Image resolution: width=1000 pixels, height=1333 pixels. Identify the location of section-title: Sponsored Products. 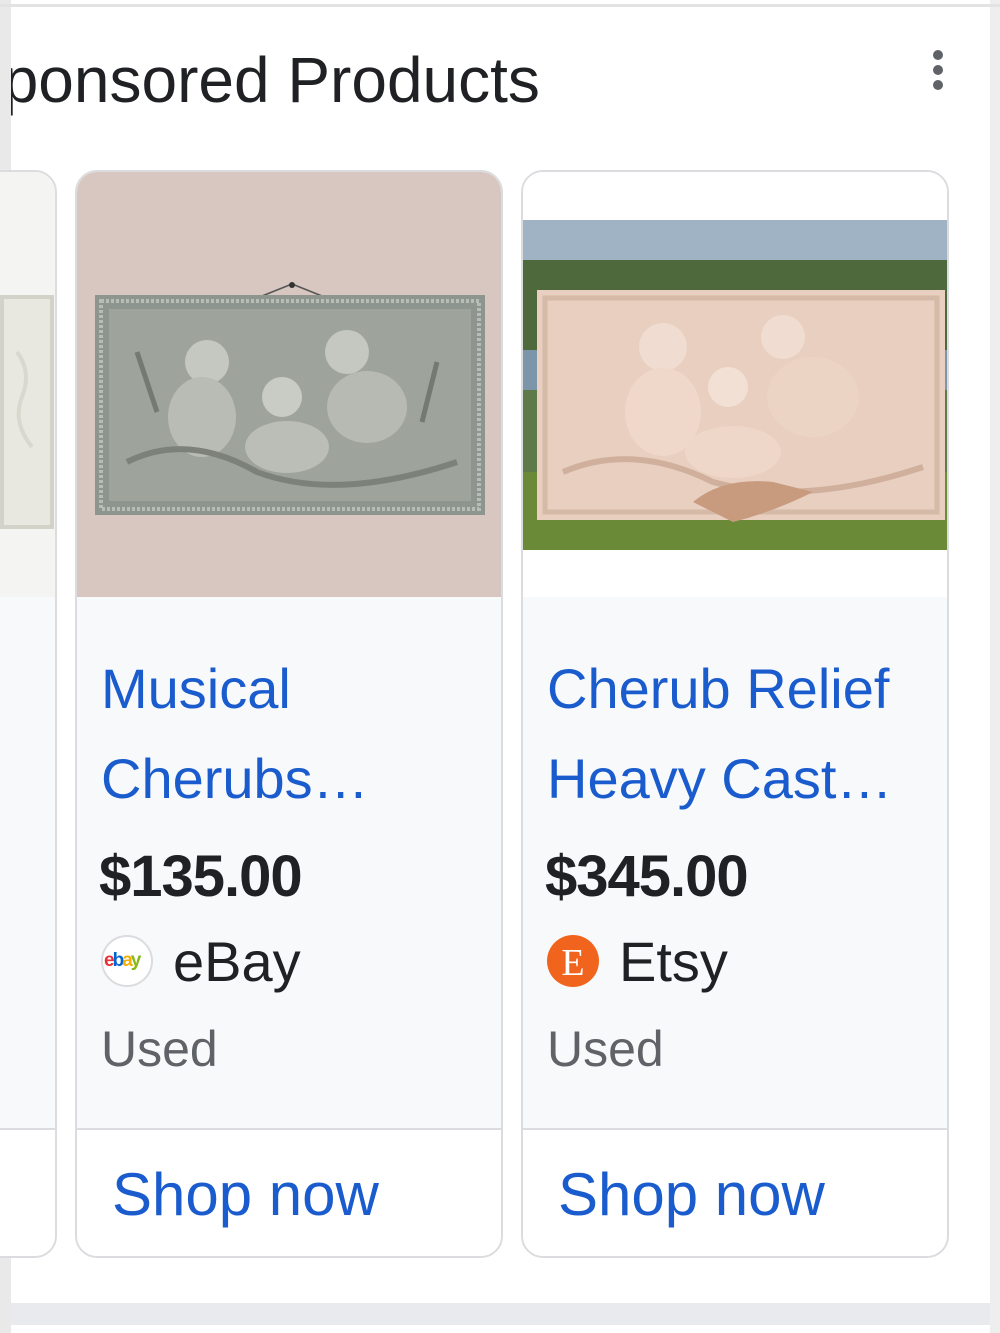
(270, 80).